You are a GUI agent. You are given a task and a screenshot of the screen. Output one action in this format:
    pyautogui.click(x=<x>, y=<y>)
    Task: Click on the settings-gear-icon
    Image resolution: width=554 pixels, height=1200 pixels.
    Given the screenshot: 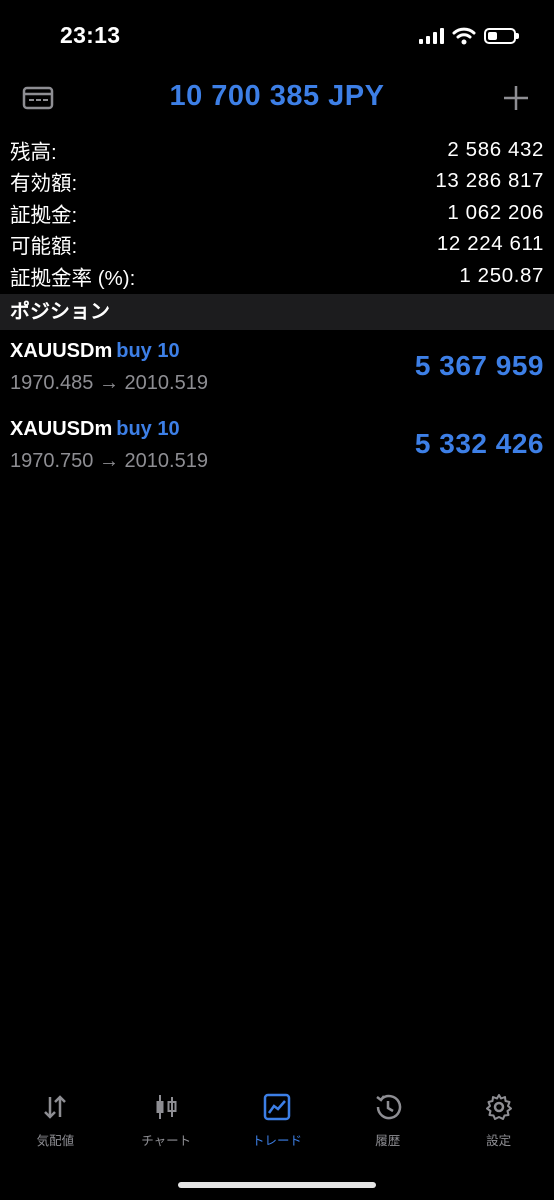 What is the action you would take?
    pyautogui.click(x=498, y=1107)
    